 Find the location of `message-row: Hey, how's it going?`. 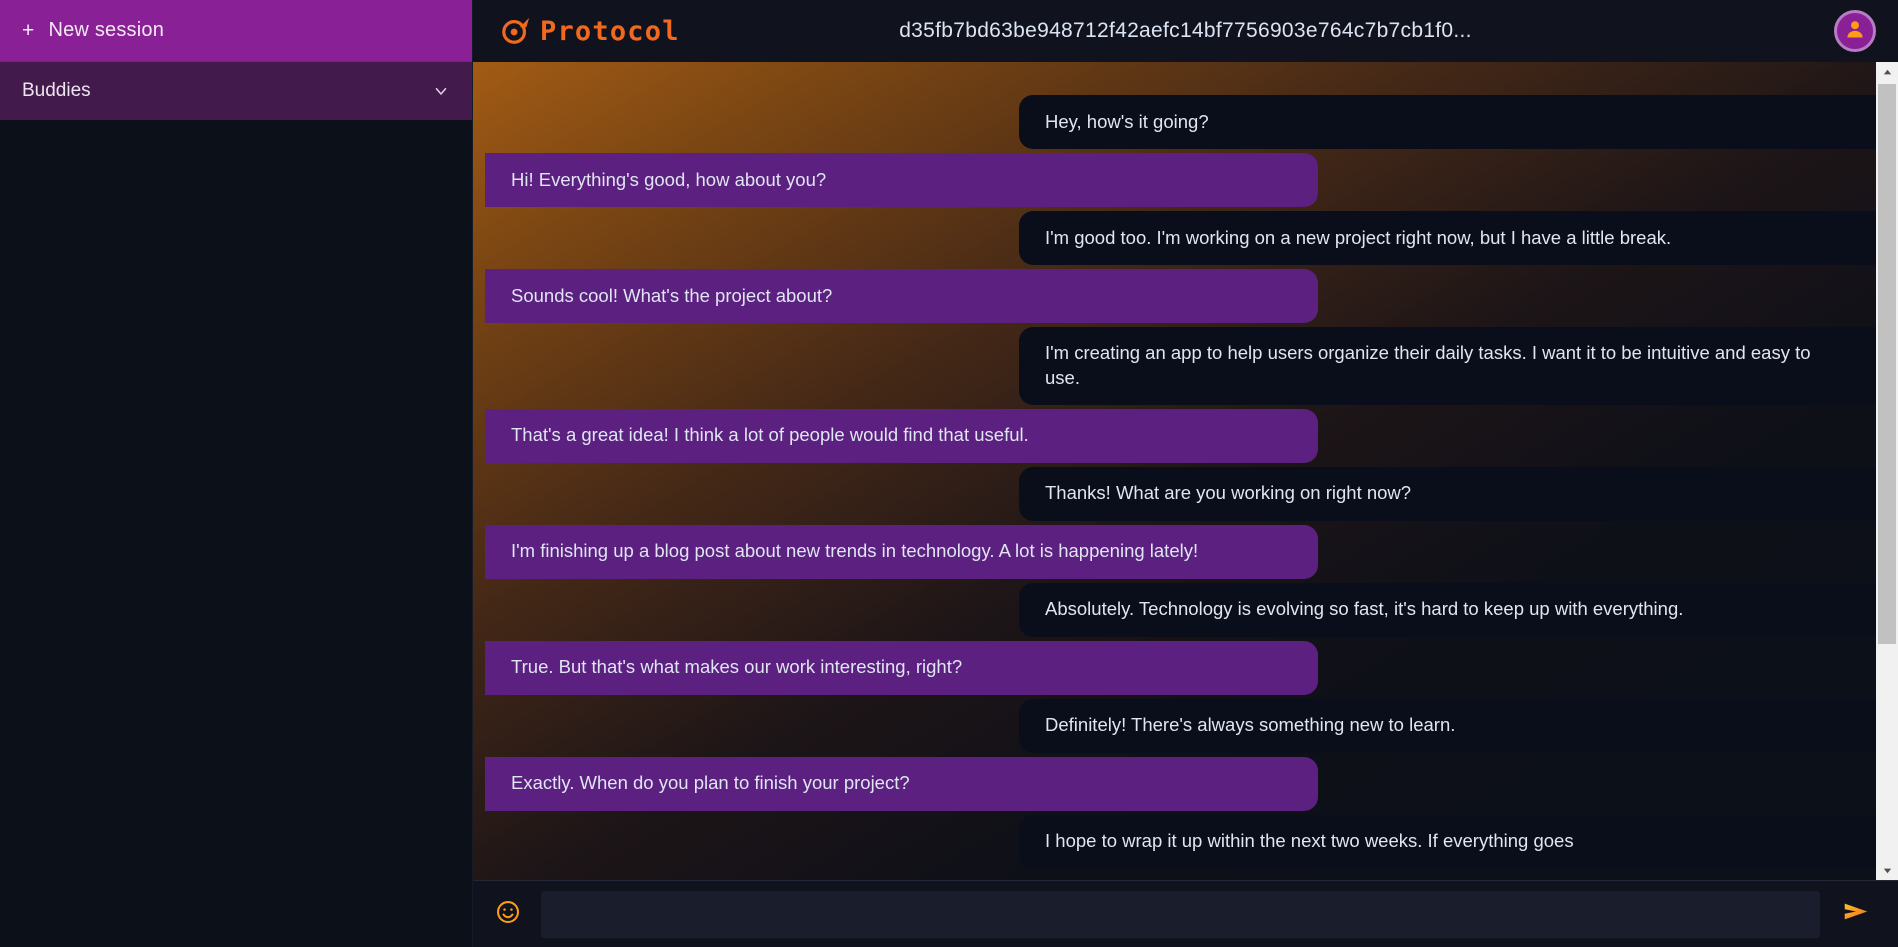

message-row: Hey, how's it going? is located at coordinates (1174, 124).